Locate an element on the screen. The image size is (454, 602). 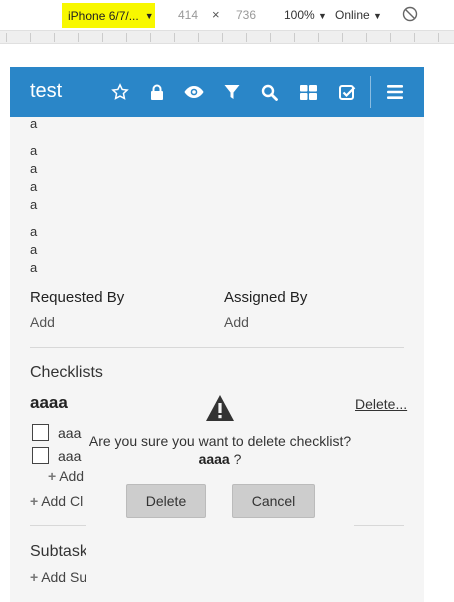
grid-icon is located at coordinates (308, 92).